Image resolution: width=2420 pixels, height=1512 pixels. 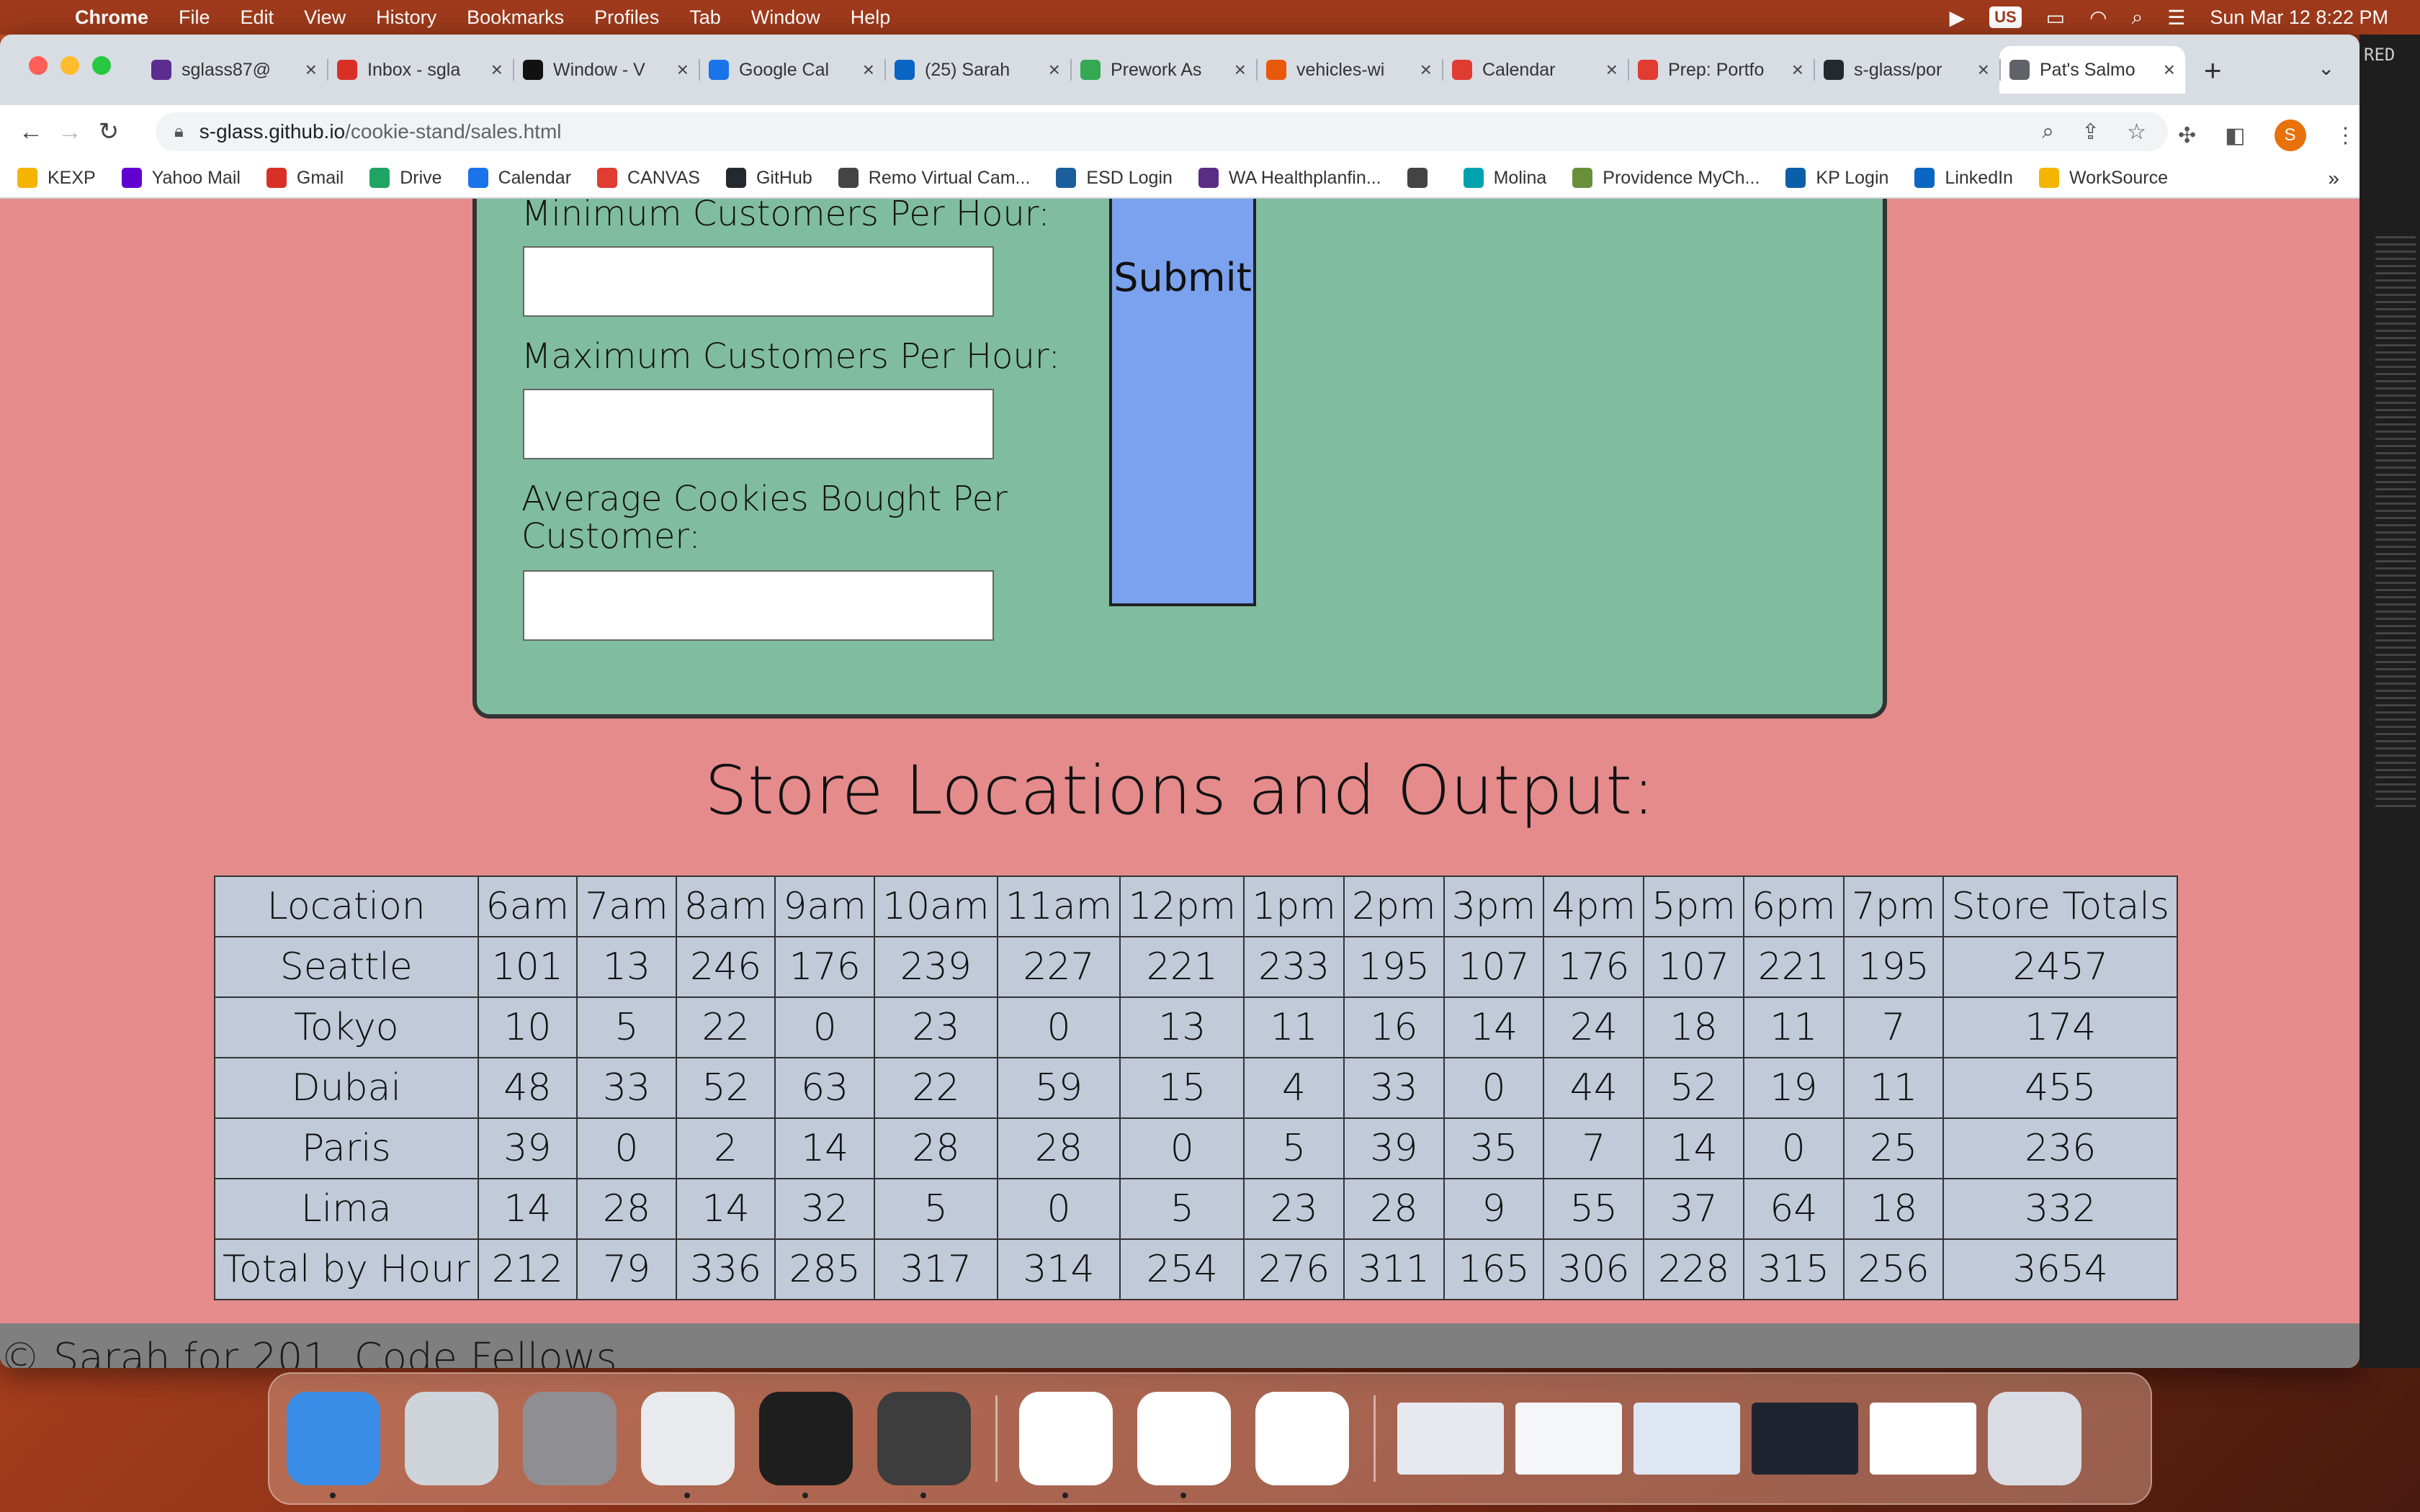 I want to click on browser-tab: Prep: Portfo ×, so click(x=1721, y=70).